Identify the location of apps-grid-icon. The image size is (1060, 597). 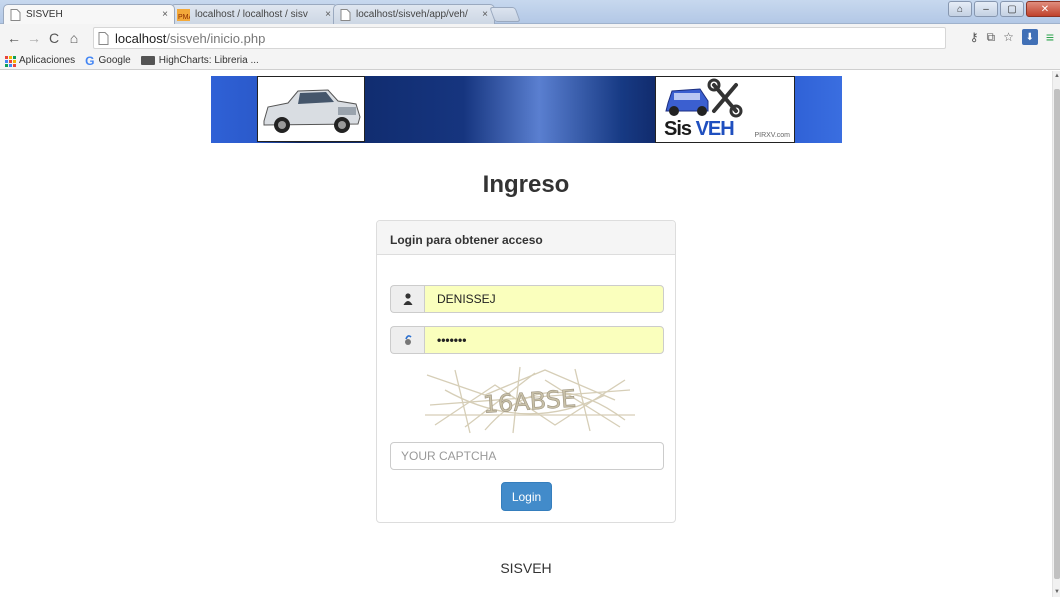
(10, 61).